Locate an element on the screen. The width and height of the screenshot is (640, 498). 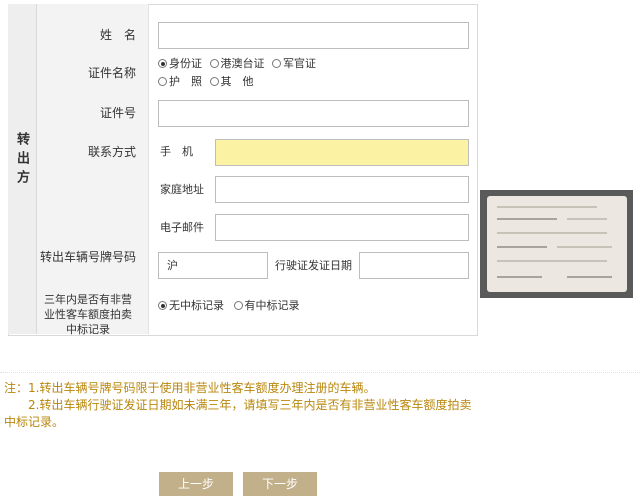
home-address-label: 家庭地址 is located at coordinates (182, 189).